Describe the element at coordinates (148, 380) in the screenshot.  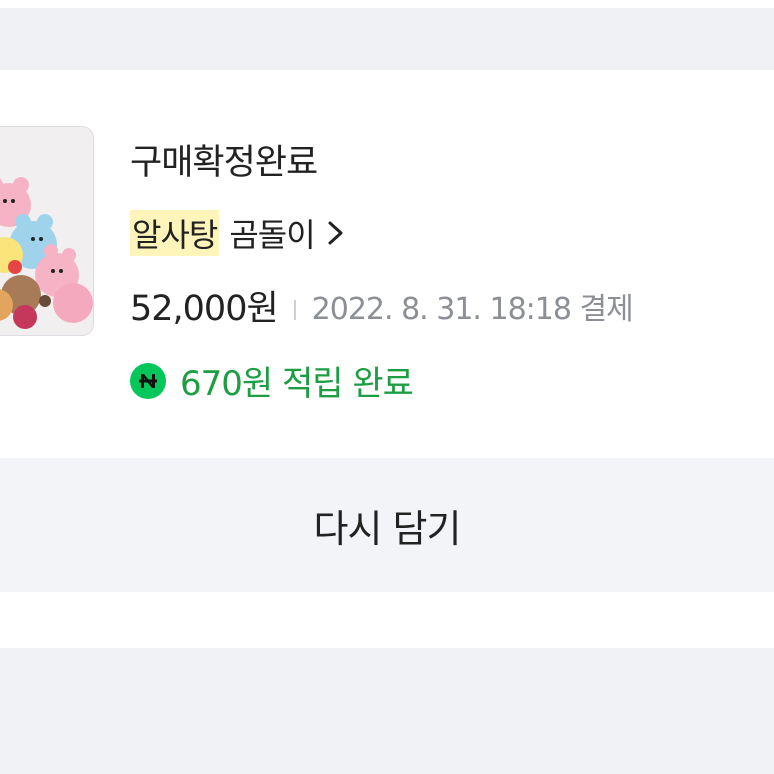
I see `naverpay-n-icon` at that location.